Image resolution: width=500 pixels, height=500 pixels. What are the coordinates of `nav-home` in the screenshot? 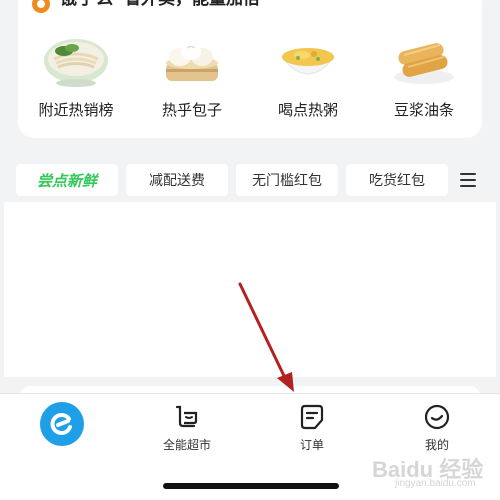 It's located at (62, 424).